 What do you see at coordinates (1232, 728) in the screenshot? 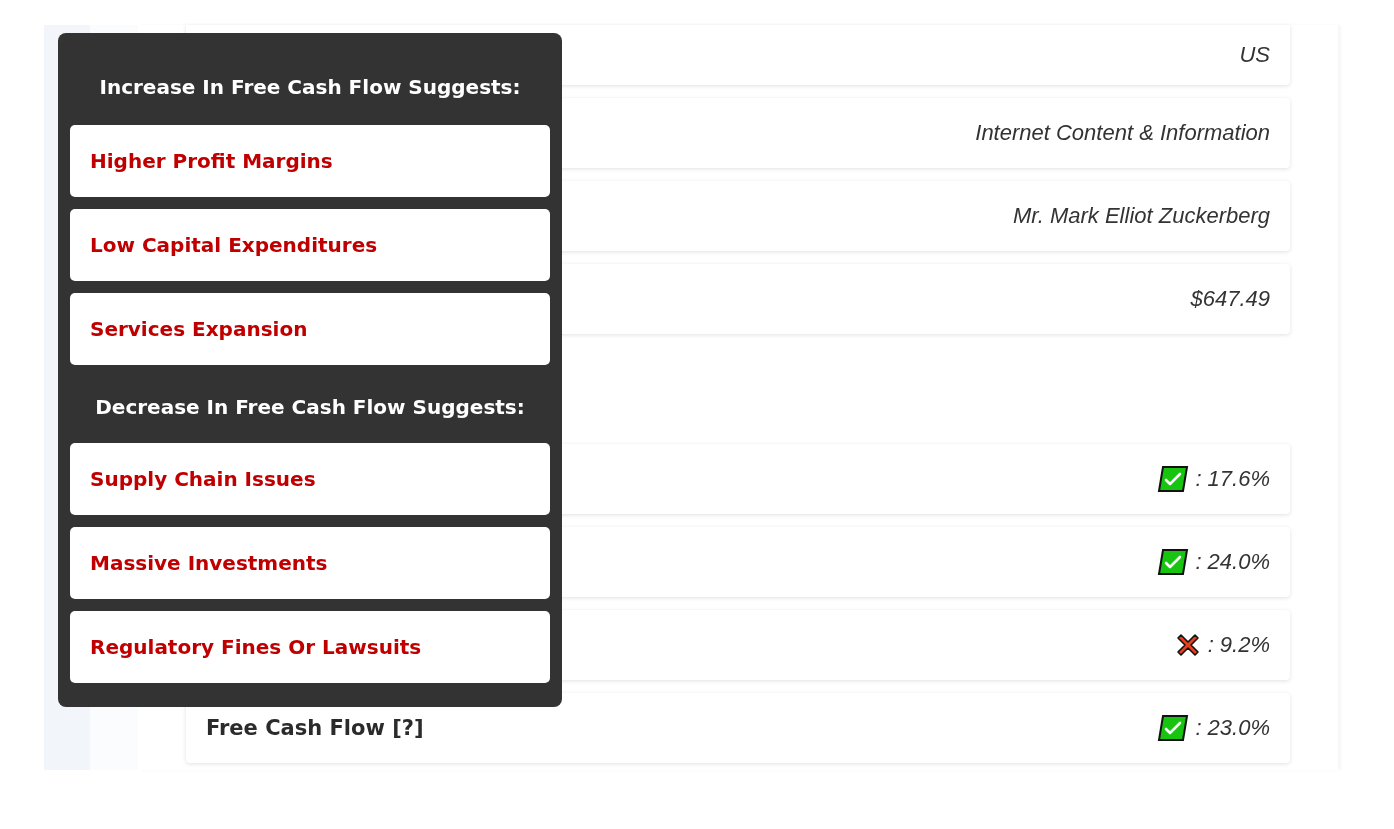
I see `metric-value: : 23.0%` at bounding box center [1232, 728].